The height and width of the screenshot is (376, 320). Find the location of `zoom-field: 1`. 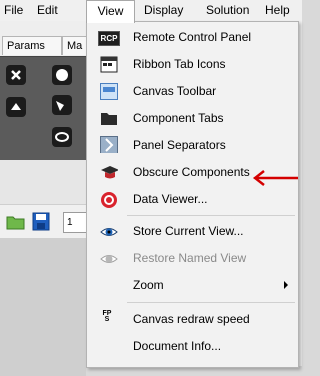

zoom-field: 1 is located at coordinates (75, 222).